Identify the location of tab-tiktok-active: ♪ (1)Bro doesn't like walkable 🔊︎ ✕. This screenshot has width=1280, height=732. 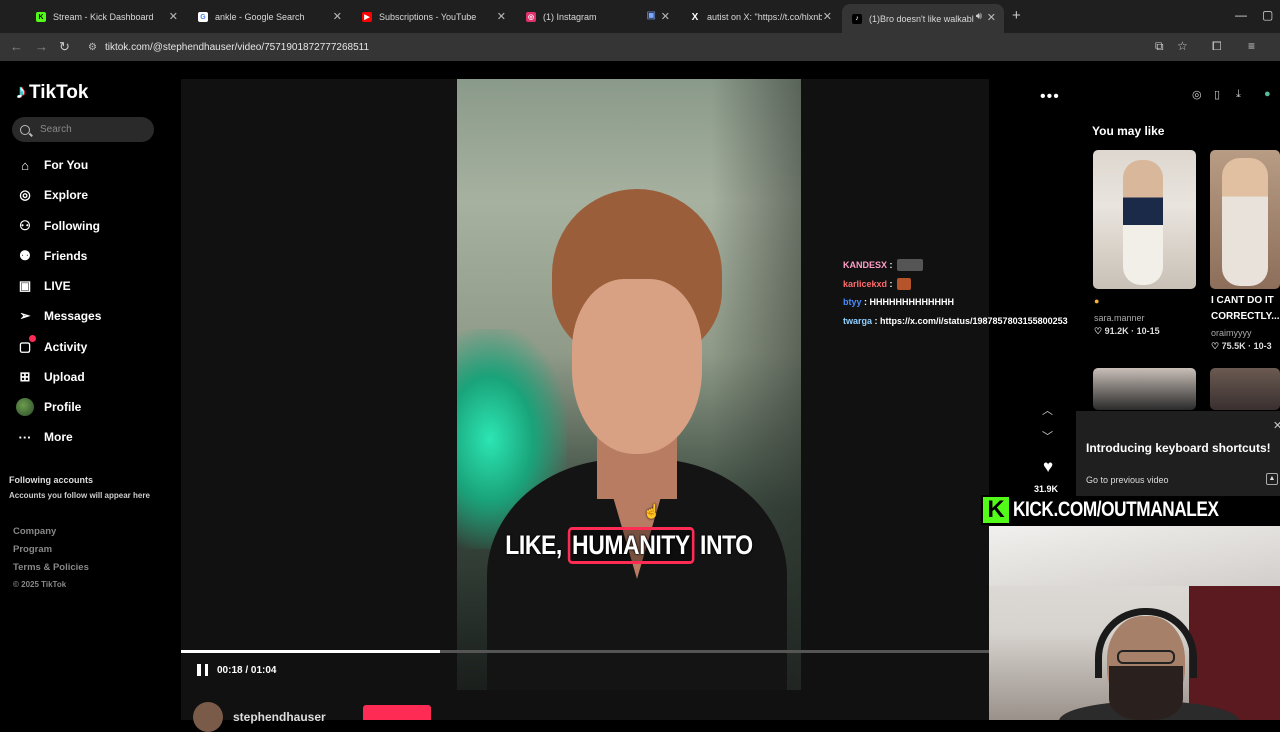
(923, 18).